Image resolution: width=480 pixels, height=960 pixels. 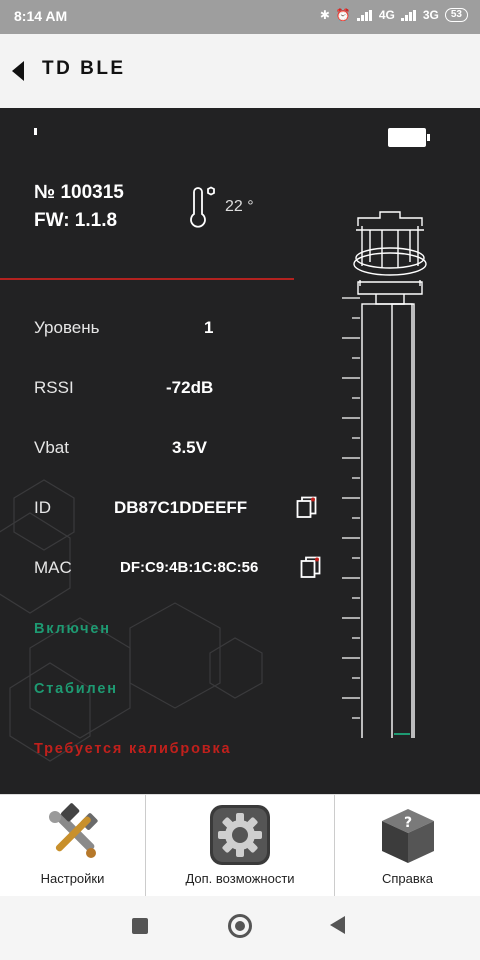 What do you see at coordinates (53, 567) in the screenshot?
I see `mac-label: MAC` at bounding box center [53, 567].